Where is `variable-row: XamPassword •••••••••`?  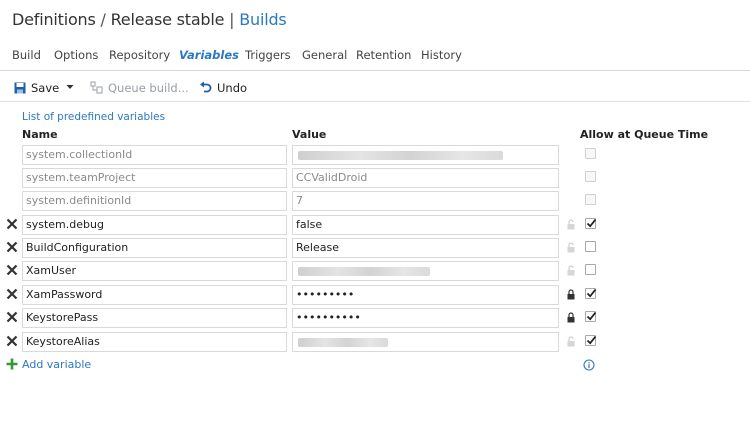 variable-row: XamPassword ••••••••• is located at coordinates (375, 295).